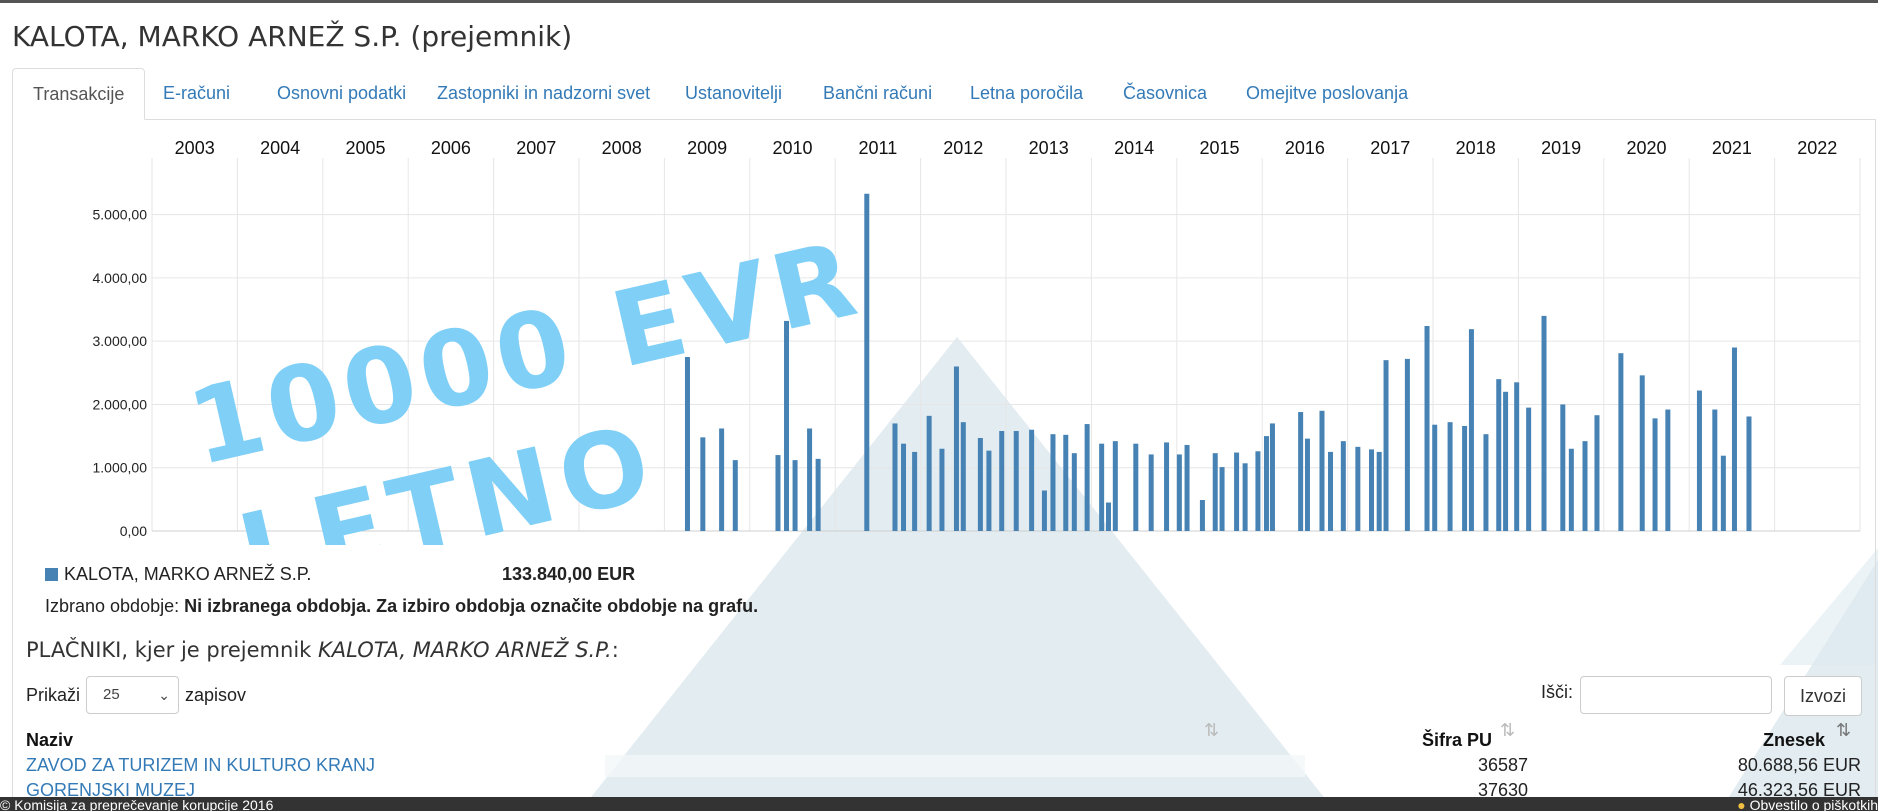 Image resolution: width=1878 pixels, height=811 pixels. I want to click on tab-ustanovitelji: Ustanovitelji, so click(733, 94).